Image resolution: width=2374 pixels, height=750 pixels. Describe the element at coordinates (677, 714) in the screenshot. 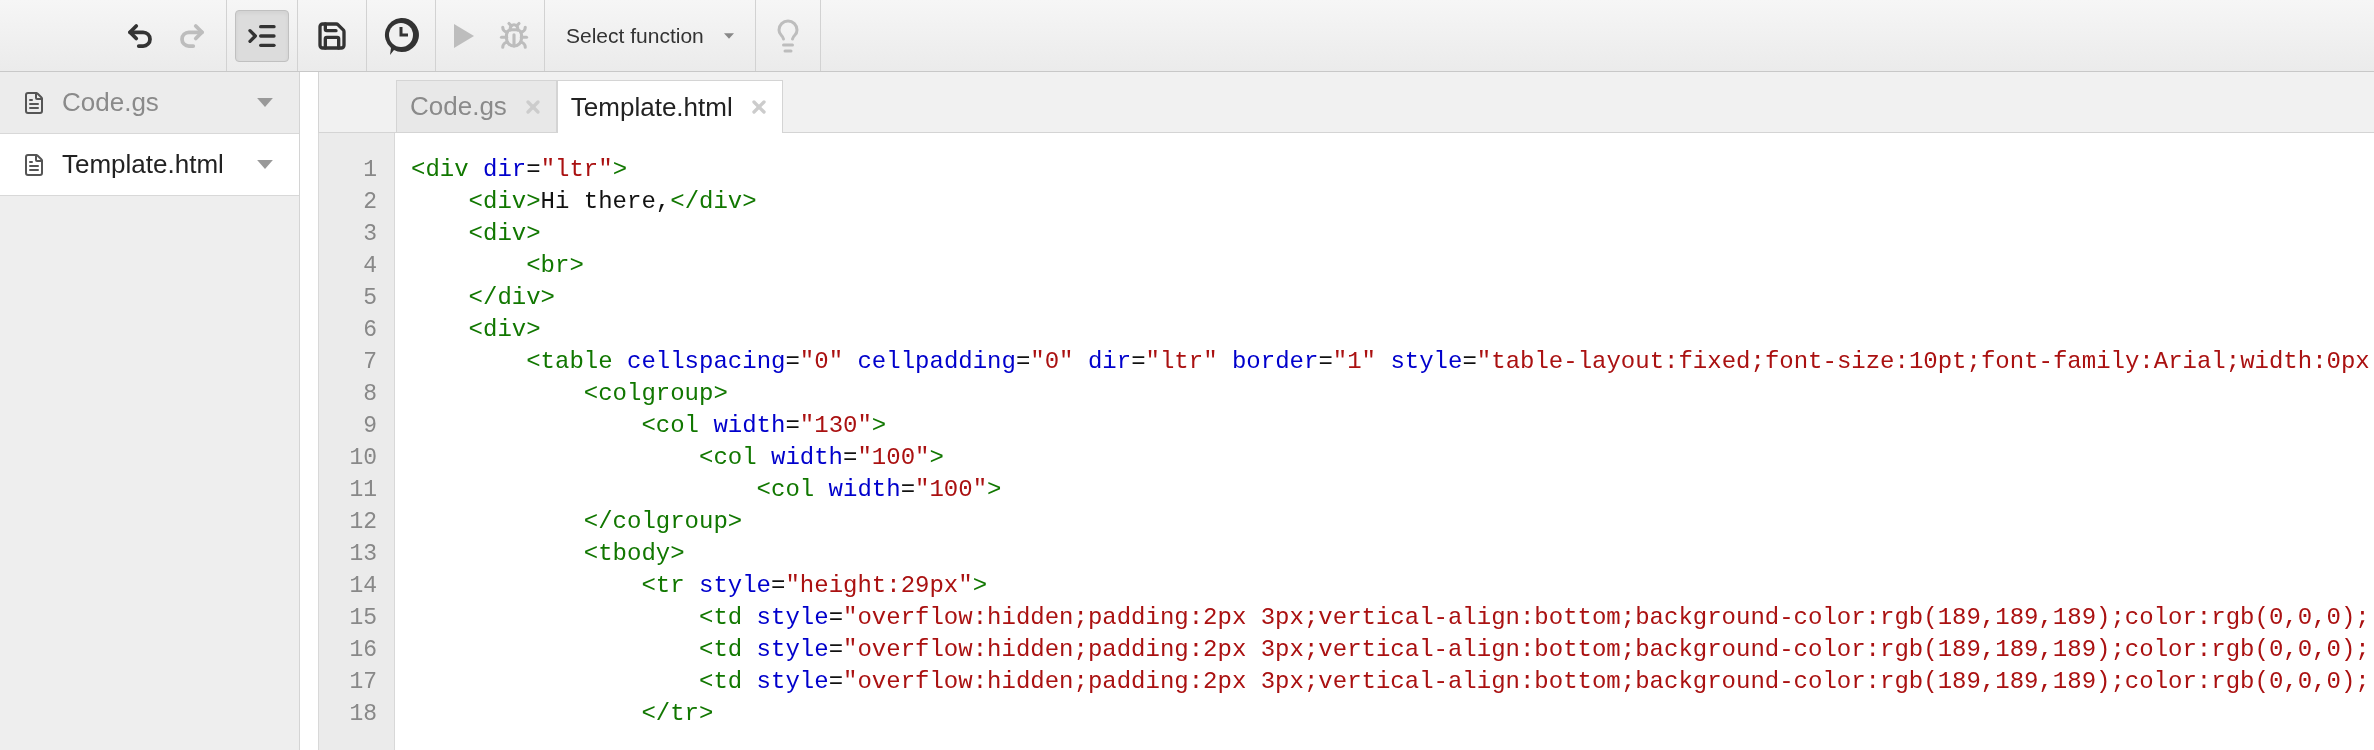

I see `code-line: </tr>` at that location.